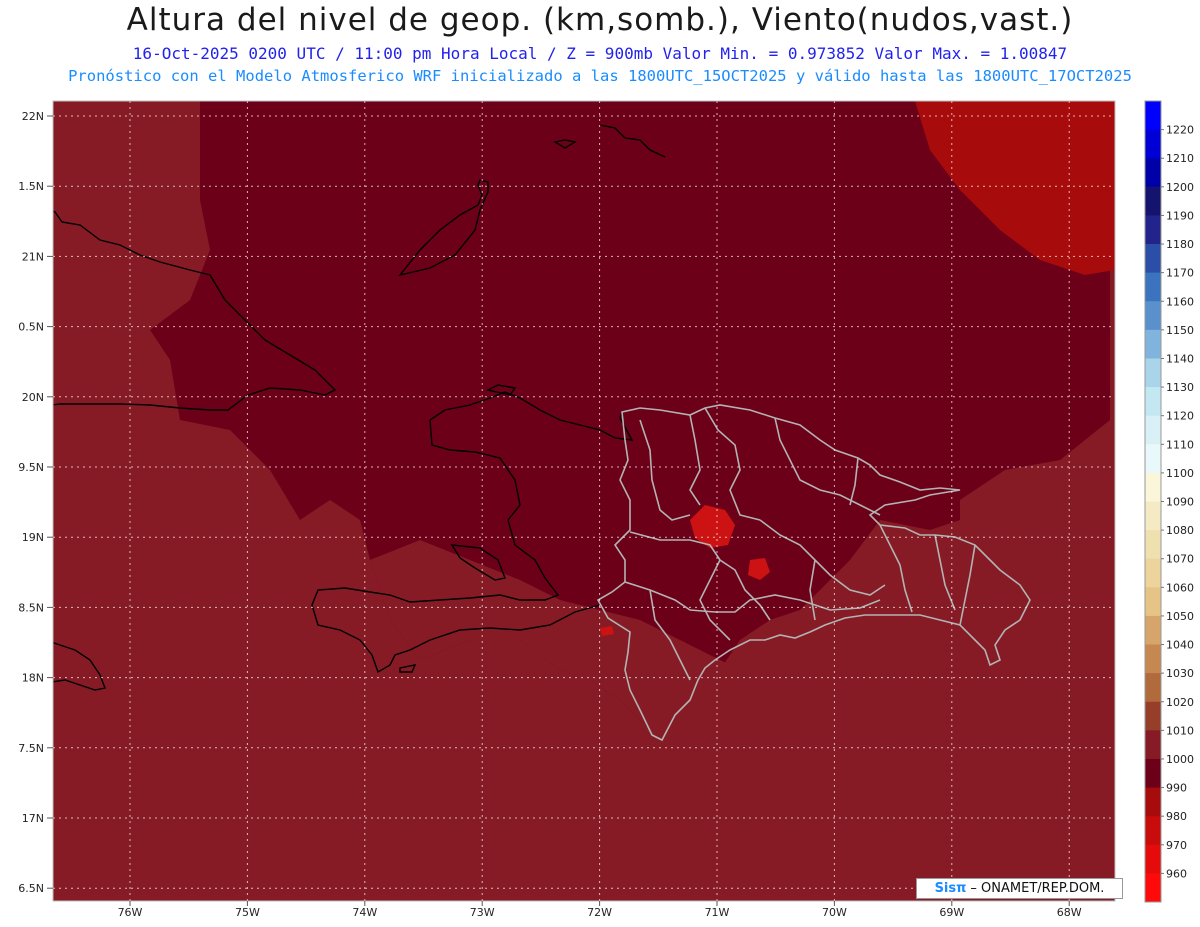 The height and width of the screenshot is (927, 1200). What do you see at coordinates (1180, 559) in the screenshot?
I see `colorbar-level-label: 1070` at bounding box center [1180, 559].